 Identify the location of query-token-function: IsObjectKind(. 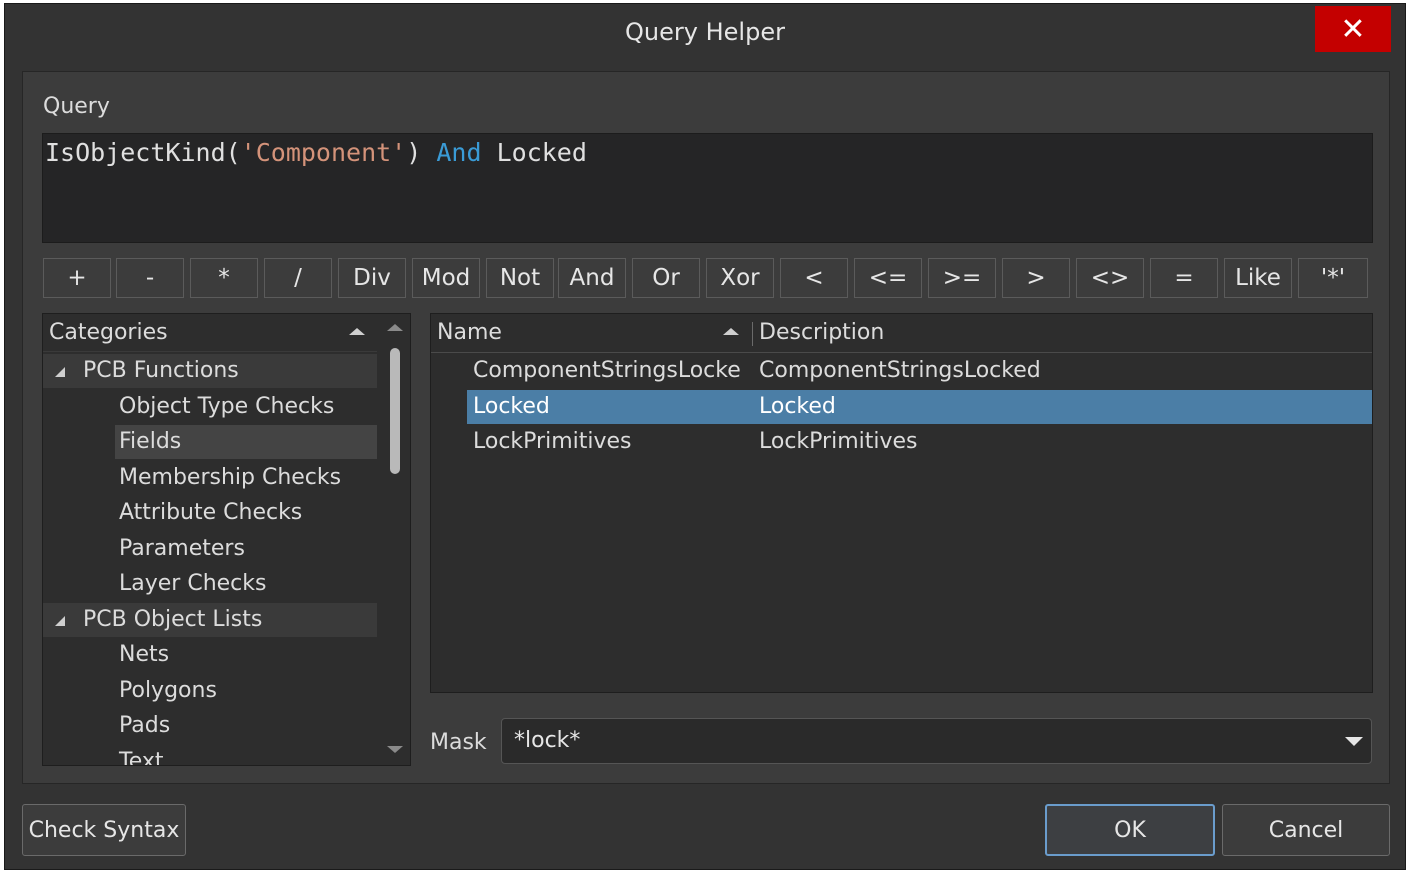
(143, 152).